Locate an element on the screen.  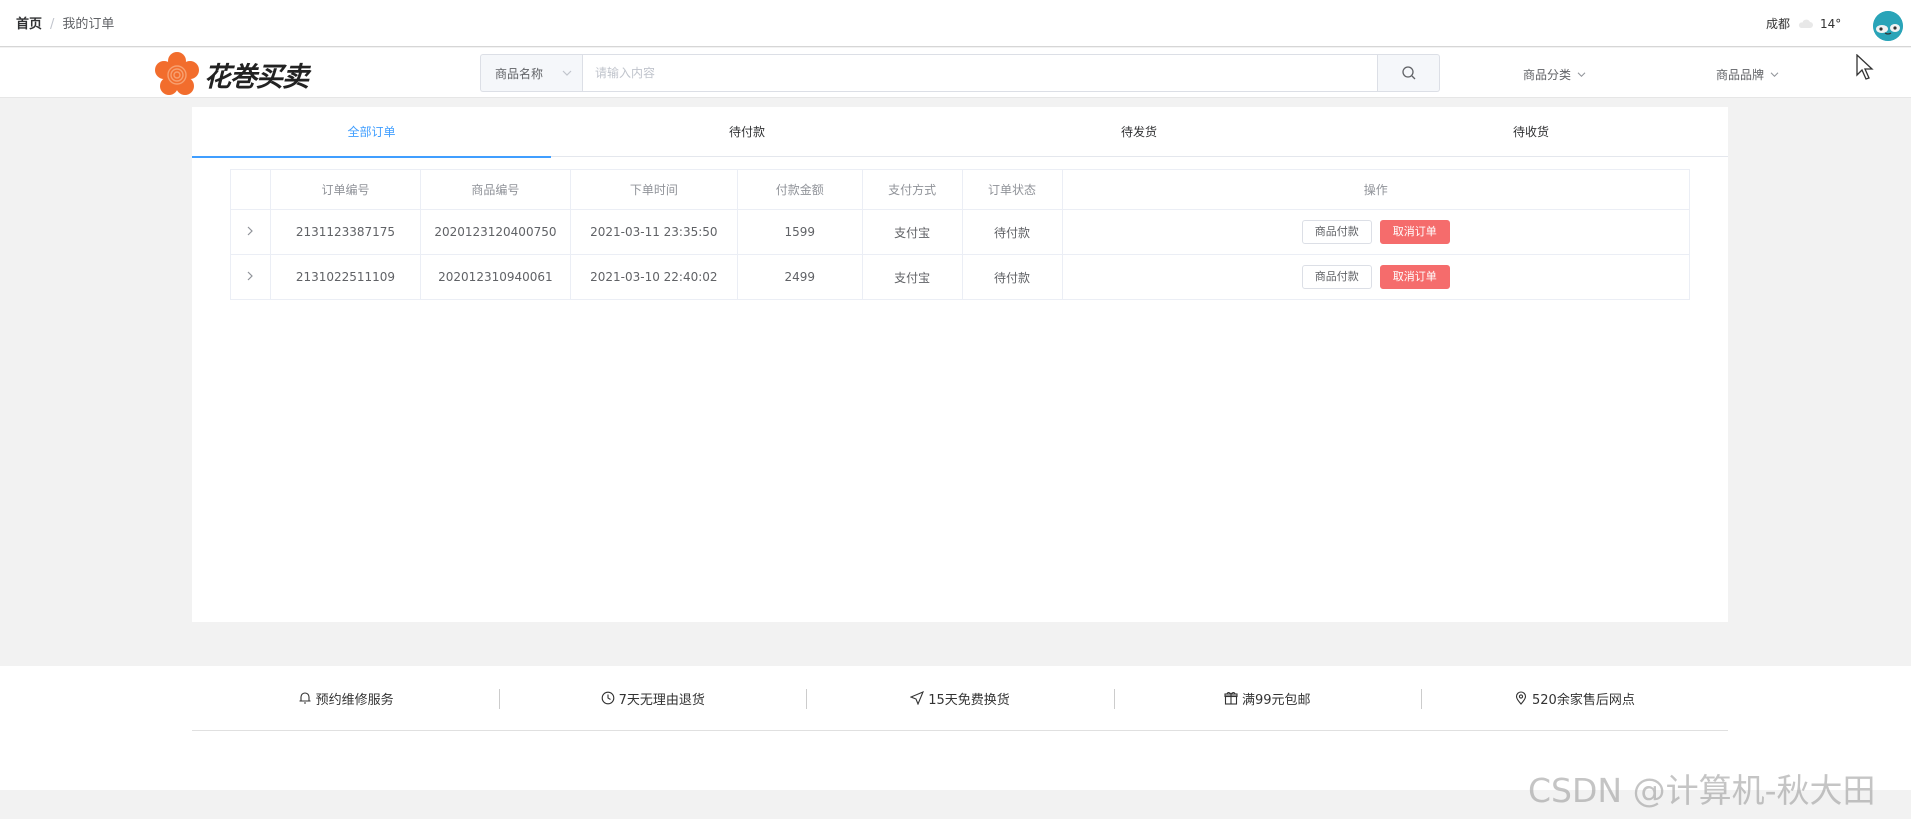
search-button is located at coordinates (1409, 73).